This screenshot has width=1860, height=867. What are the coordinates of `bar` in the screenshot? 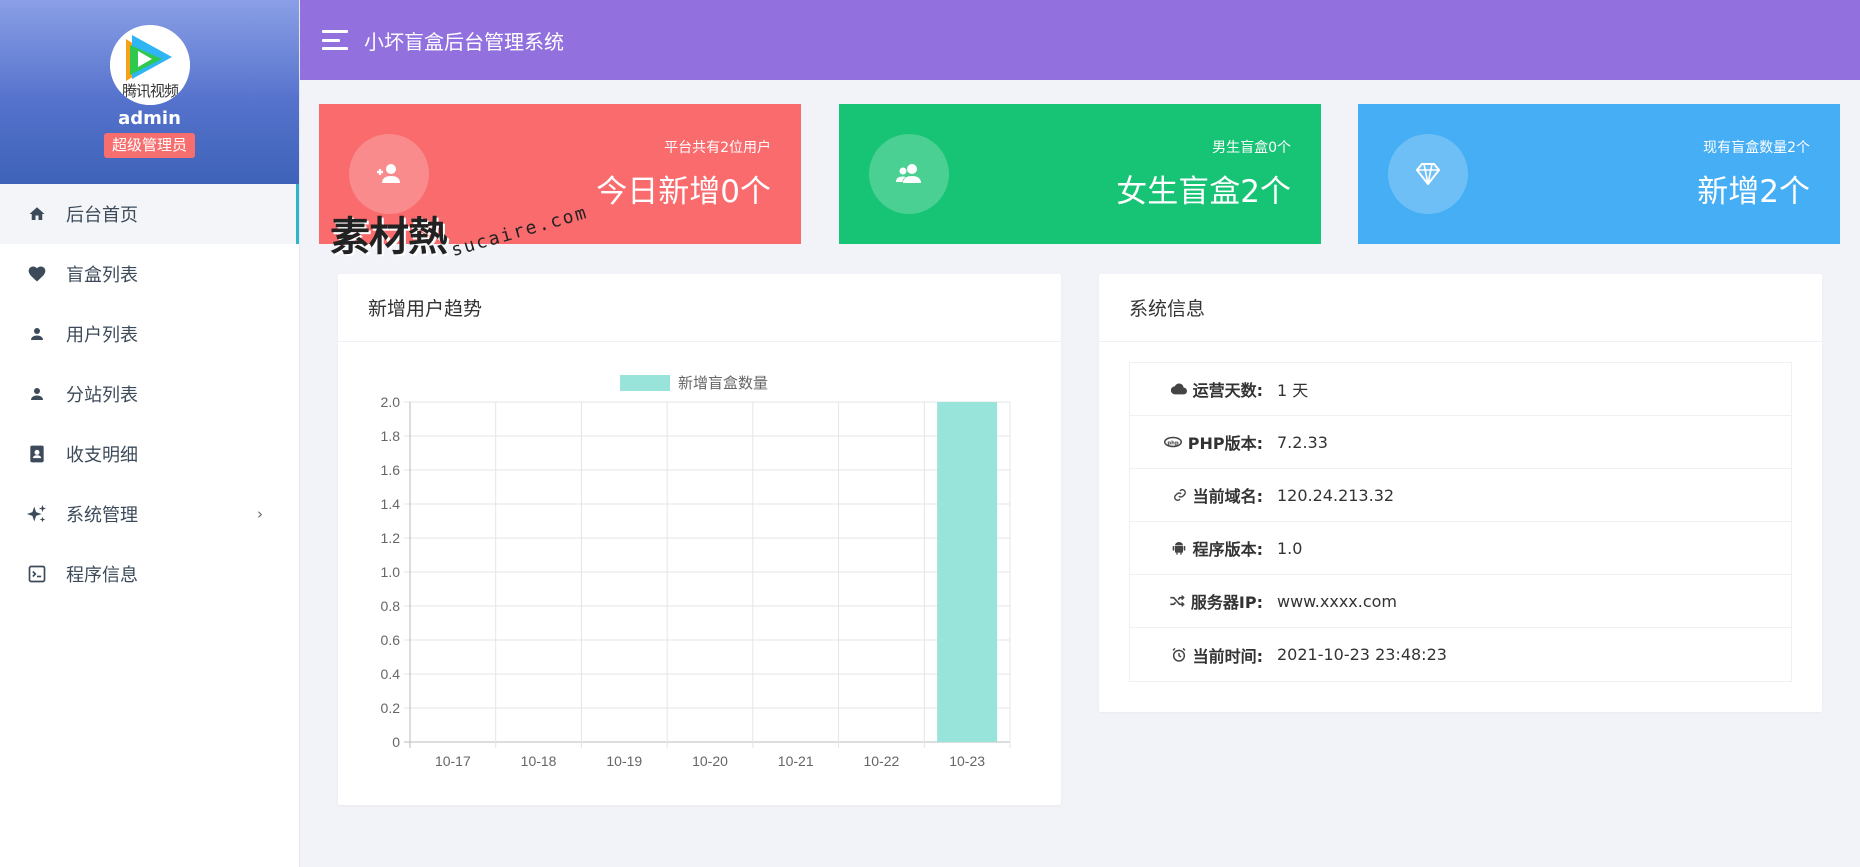 It's located at (967, 572).